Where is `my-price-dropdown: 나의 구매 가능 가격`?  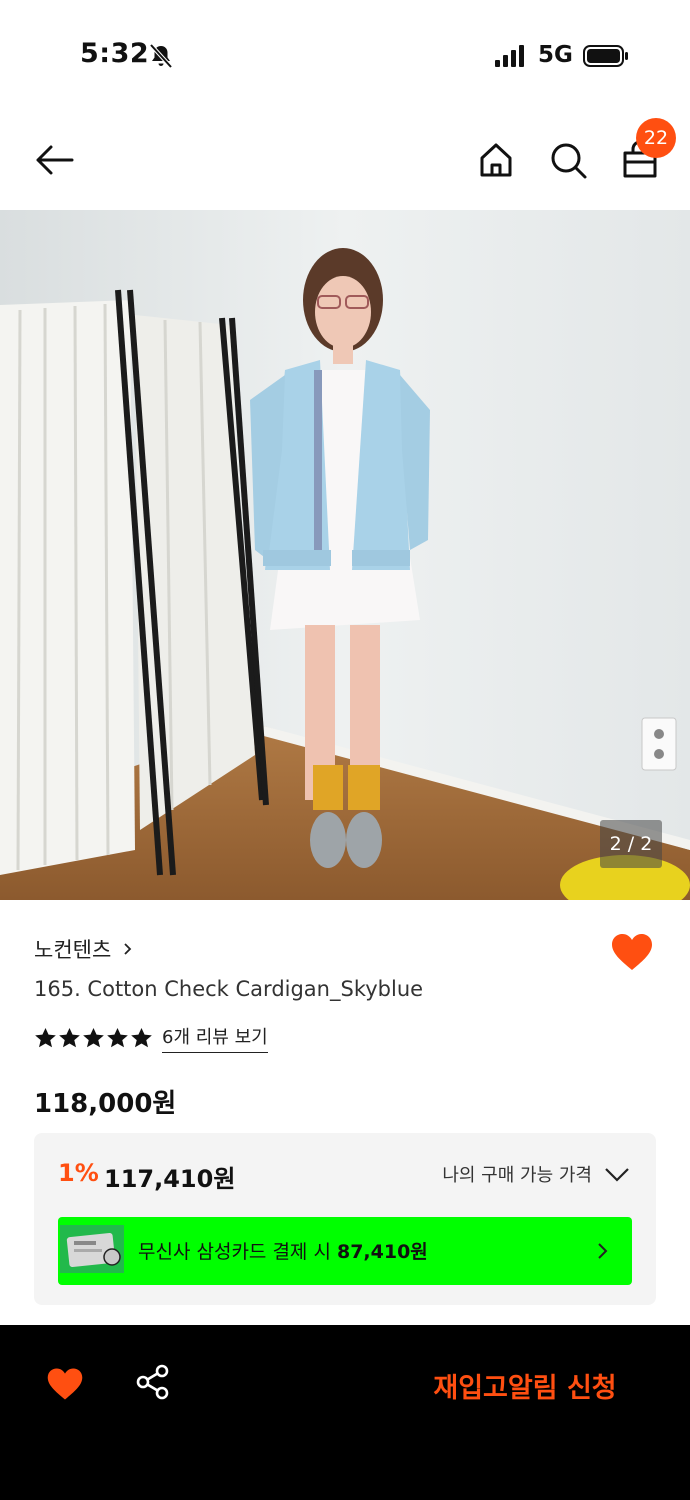 my-price-dropdown: 나의 구매 가능 가격 is located at coordinates (536, 1174).